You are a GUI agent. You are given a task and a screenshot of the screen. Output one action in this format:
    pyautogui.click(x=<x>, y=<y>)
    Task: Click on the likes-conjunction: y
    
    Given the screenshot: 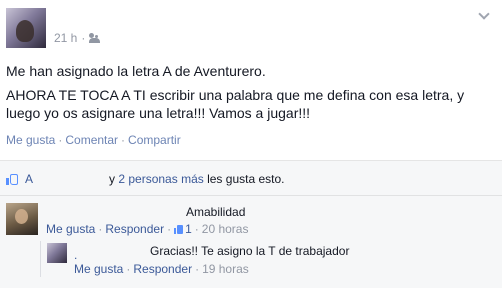 What is the action you would take?
    pyautogui.click(x=112, y=179)
    